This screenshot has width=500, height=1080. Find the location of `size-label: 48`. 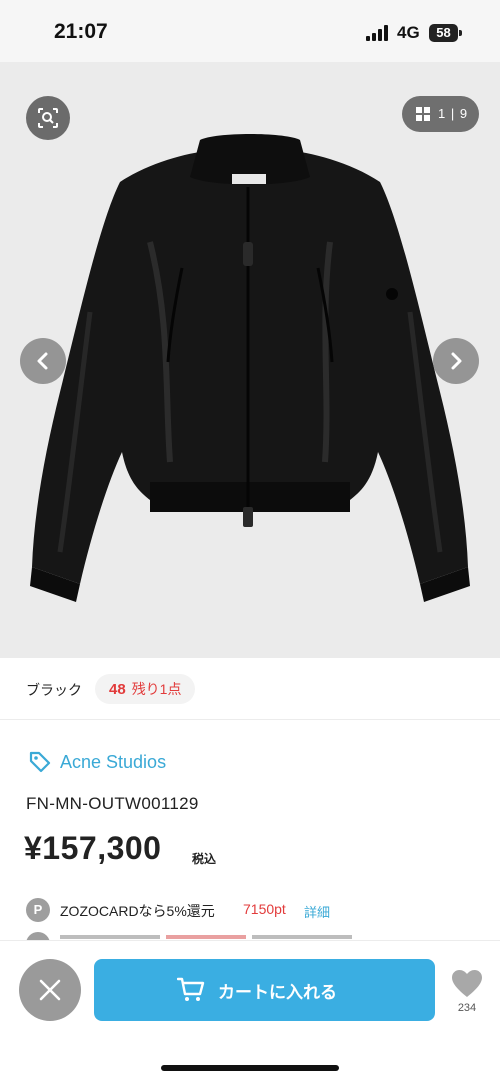

size-label: 48 is located at coordinates (117, 689).